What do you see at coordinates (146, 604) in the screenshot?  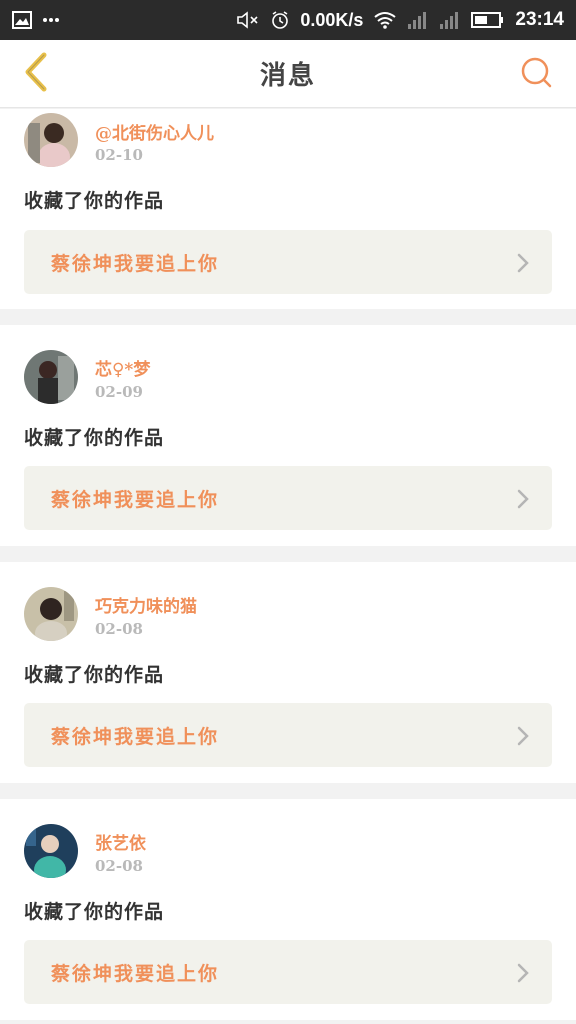 I see `user-name: 巧克力味的猫` at bounding box center [146, 604].